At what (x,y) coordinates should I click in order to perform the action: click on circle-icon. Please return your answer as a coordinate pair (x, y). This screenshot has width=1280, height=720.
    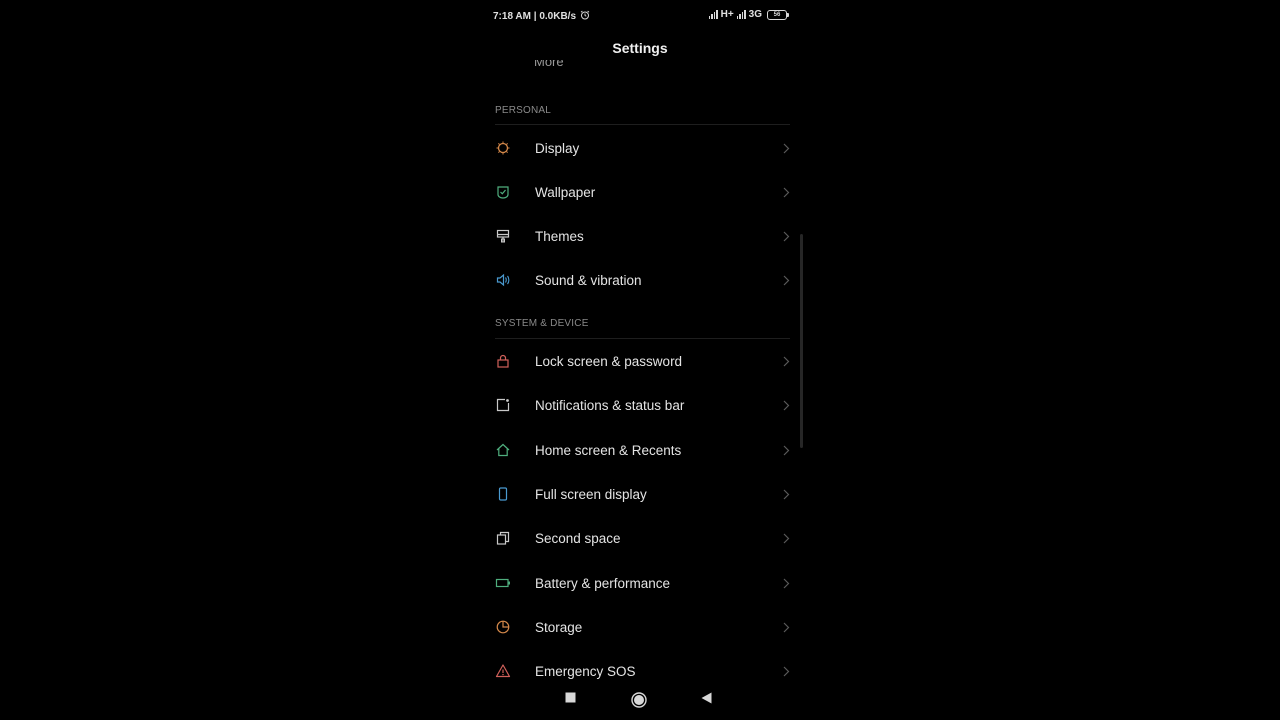
    Looking at the image, I should click on (639, 700).